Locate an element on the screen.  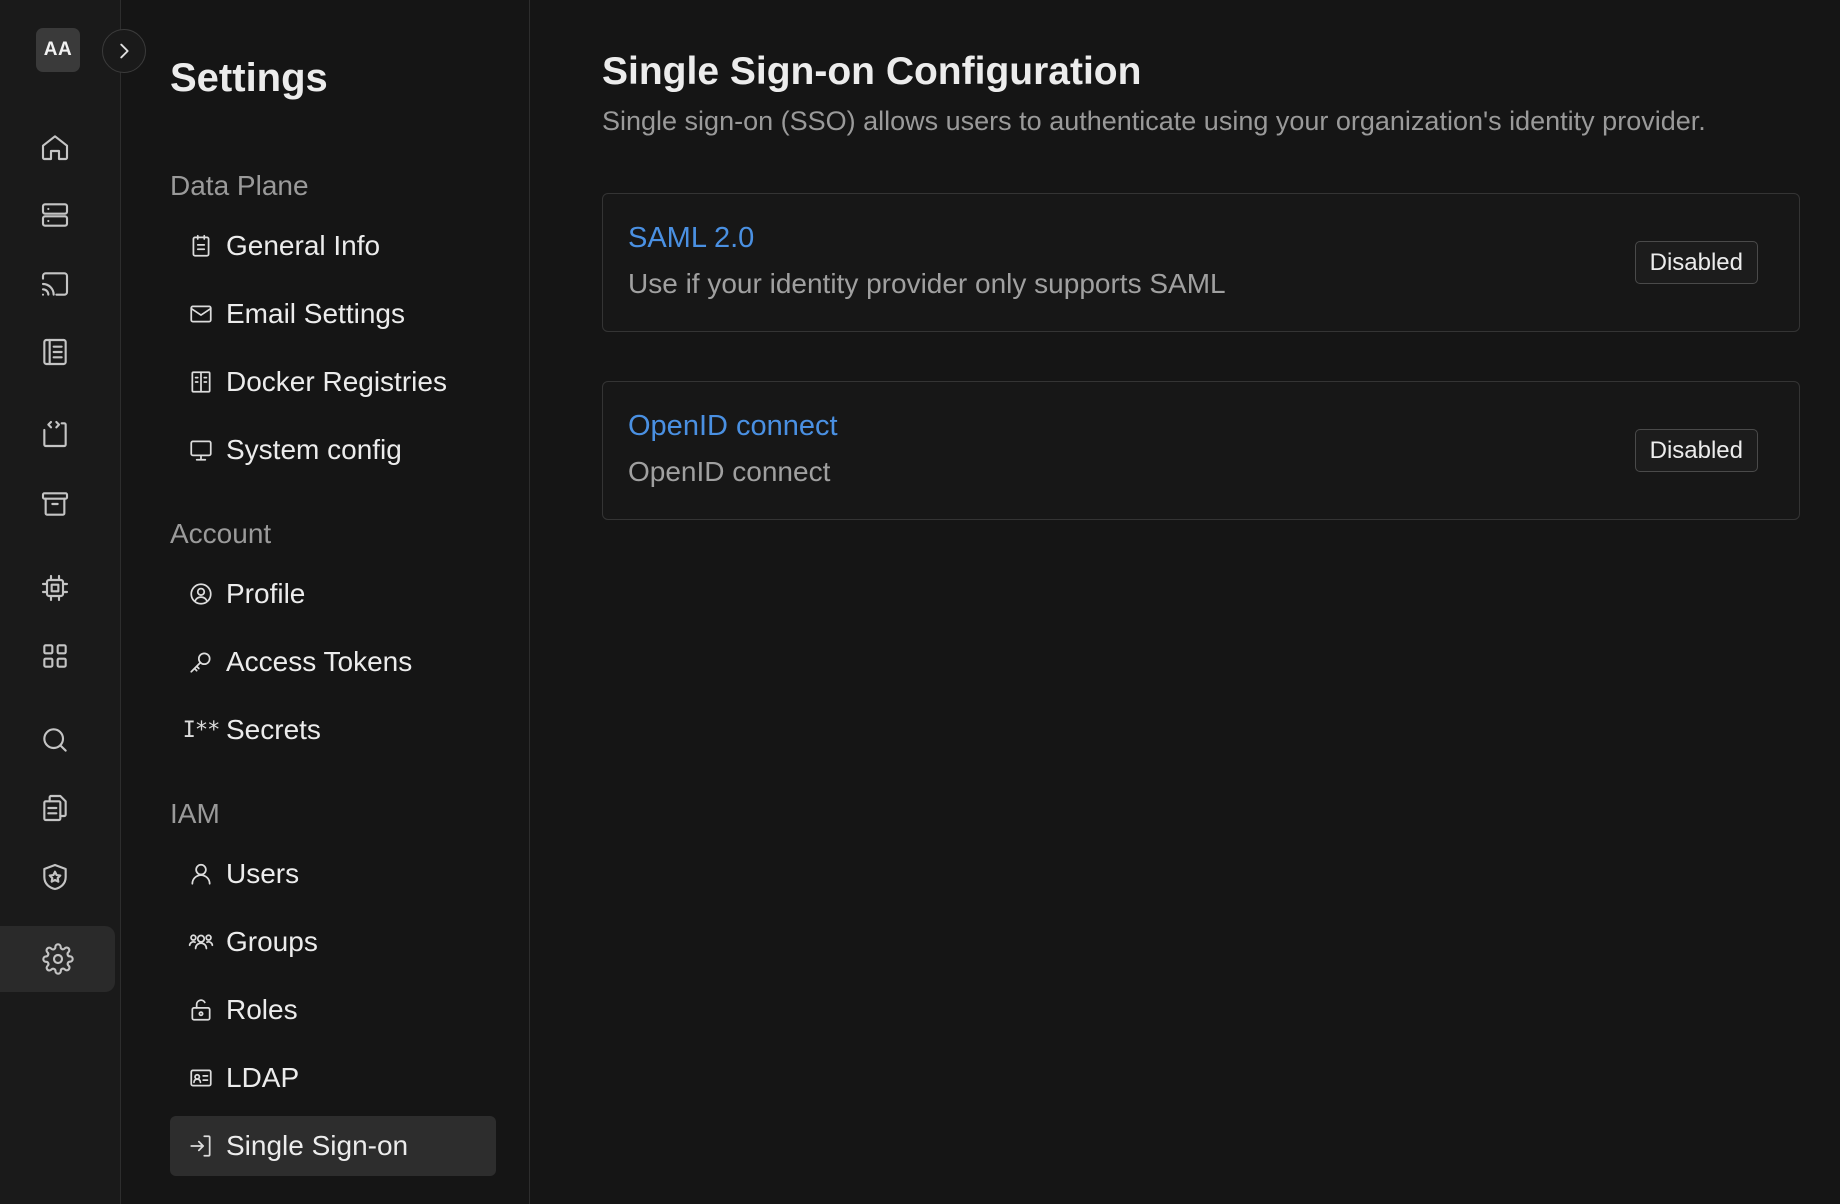
sidebar-item-docker-registries: Docker Registries is located at coordinates (333, 382).